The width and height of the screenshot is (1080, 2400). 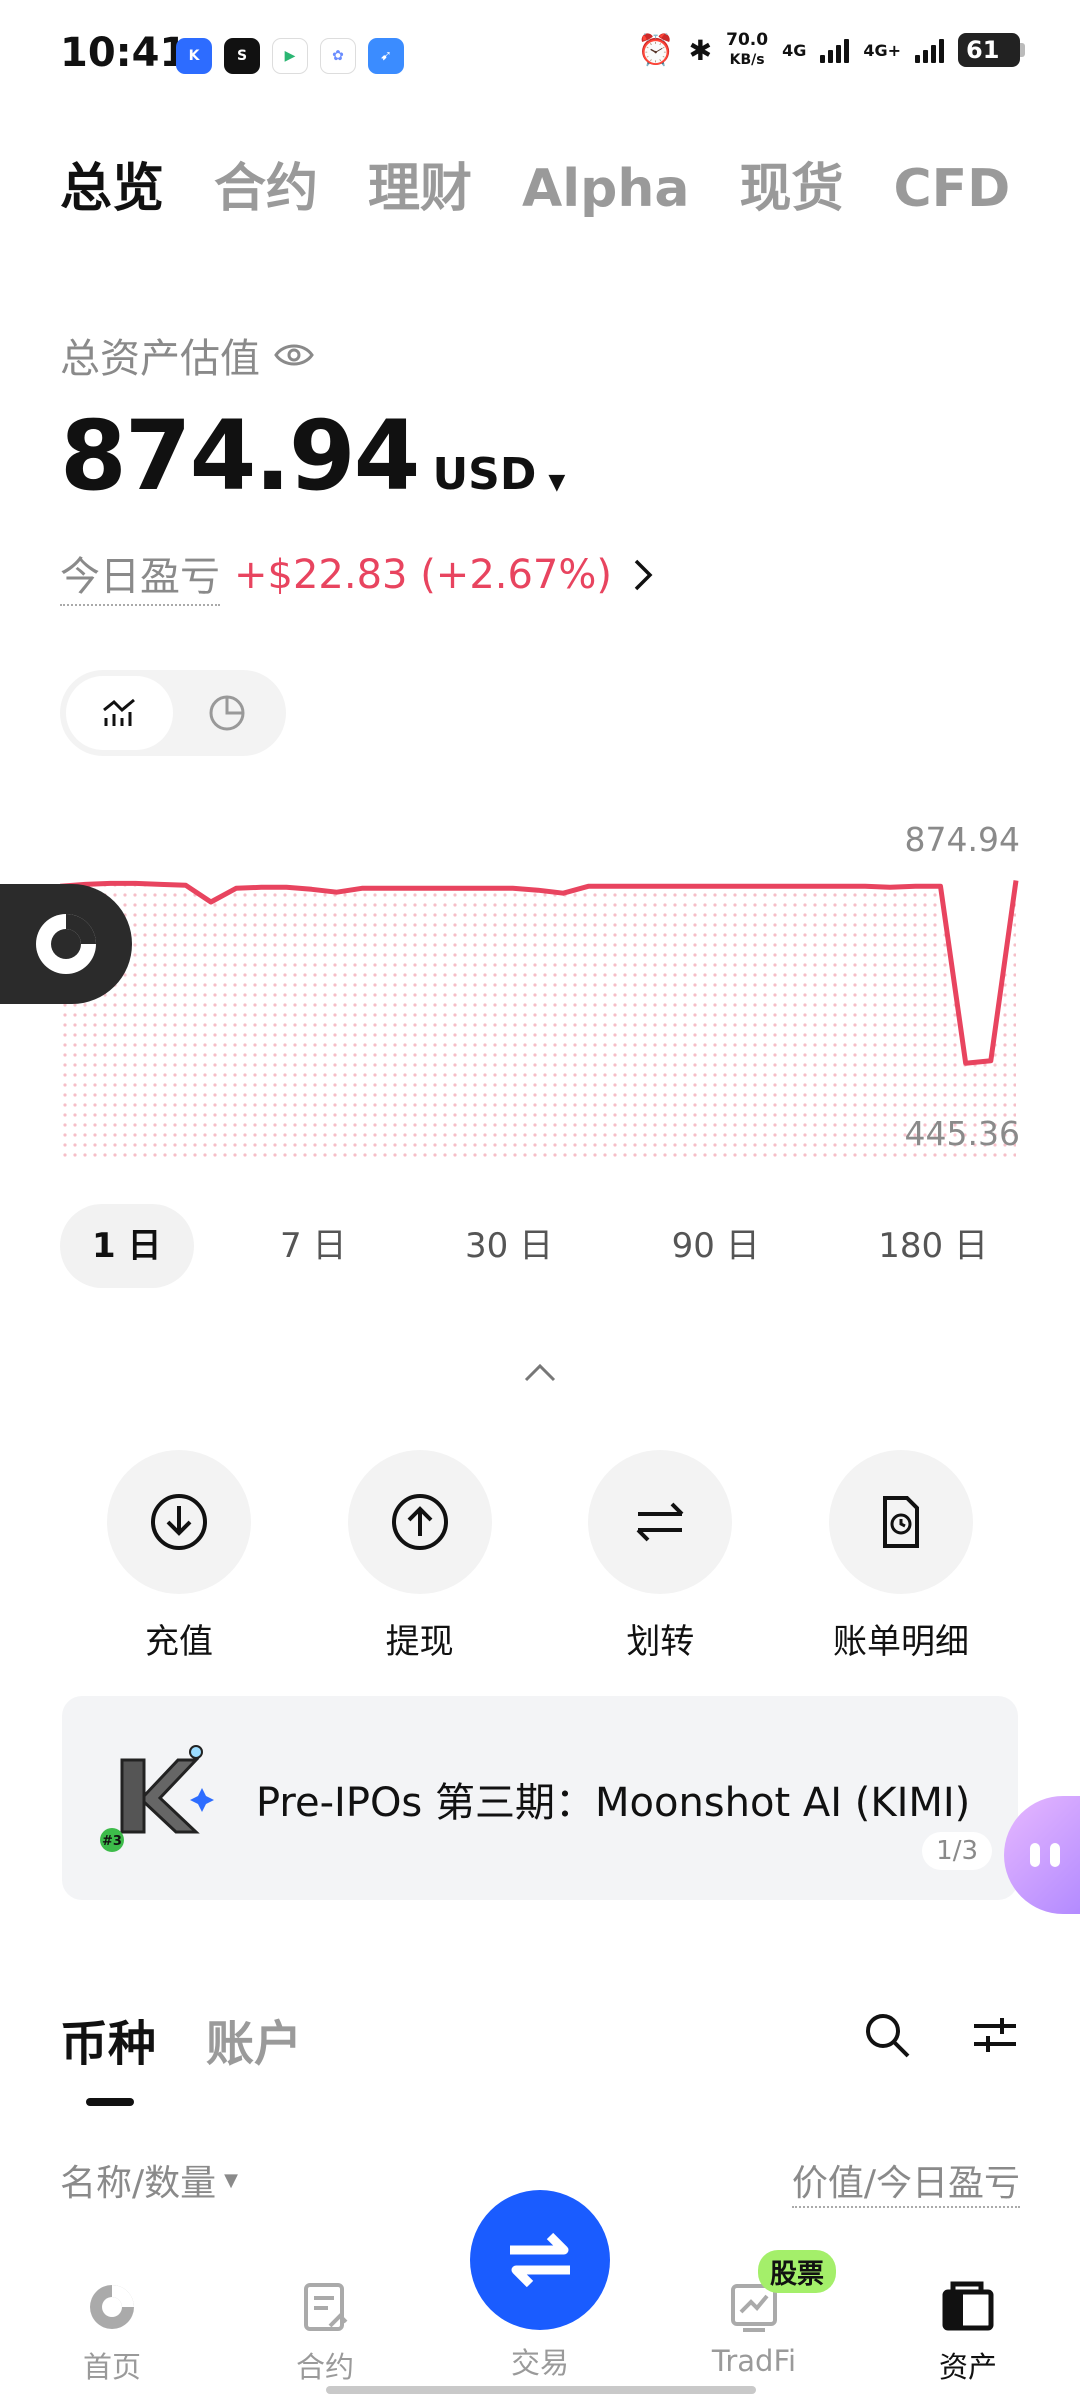 I want to click on line-chart-icon, so click(x=118, y=712).